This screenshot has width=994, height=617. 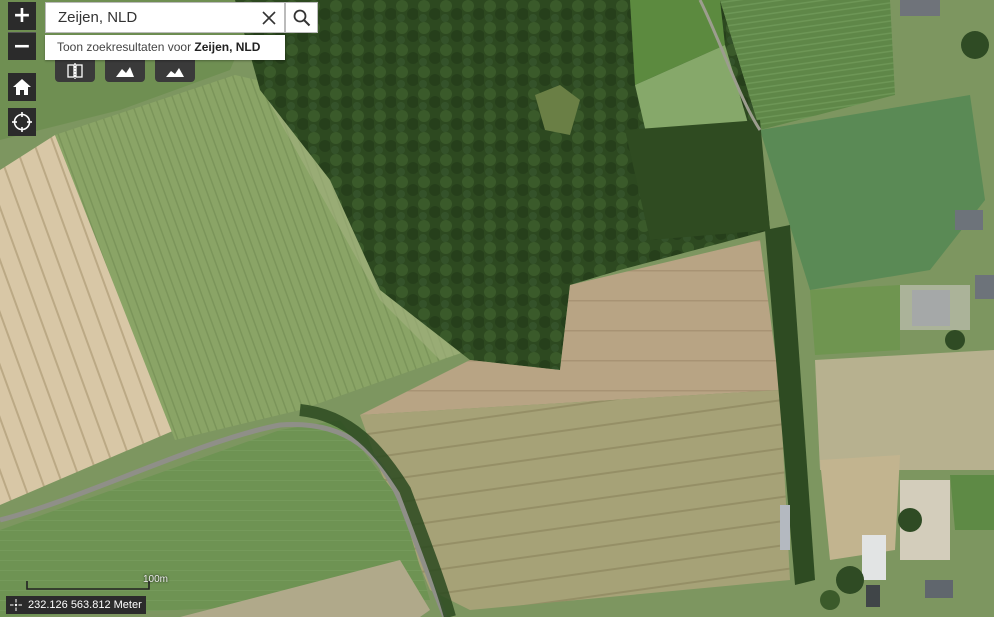 I want to click on search-input, so click(x=150, y=17).